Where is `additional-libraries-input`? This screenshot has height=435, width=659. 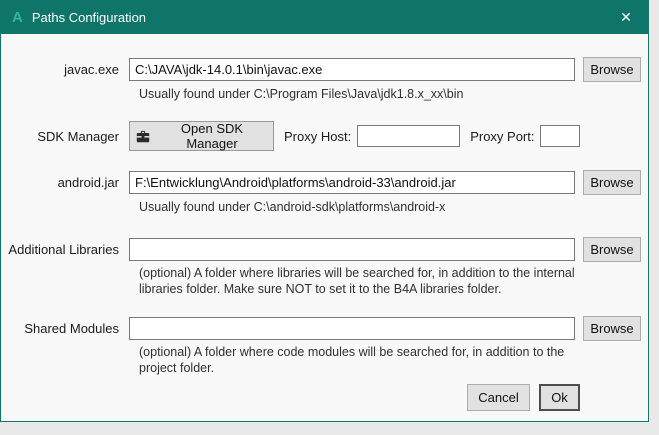 additional-libraries-input is located at coordinates (352, 249).